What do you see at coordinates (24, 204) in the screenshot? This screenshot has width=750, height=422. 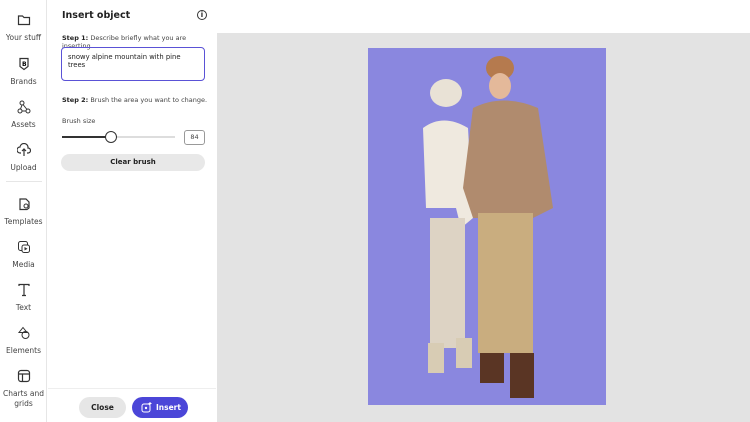 I see `templates-icon` at bounding box center [24, 204].